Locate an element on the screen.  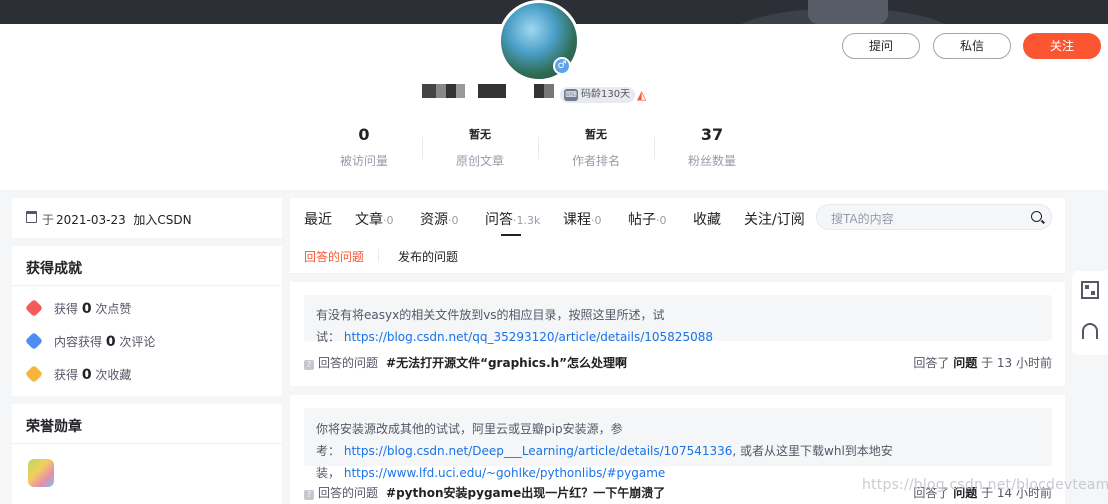
subtab-answered: 回答的问题 is located at coordinates (334, 256).